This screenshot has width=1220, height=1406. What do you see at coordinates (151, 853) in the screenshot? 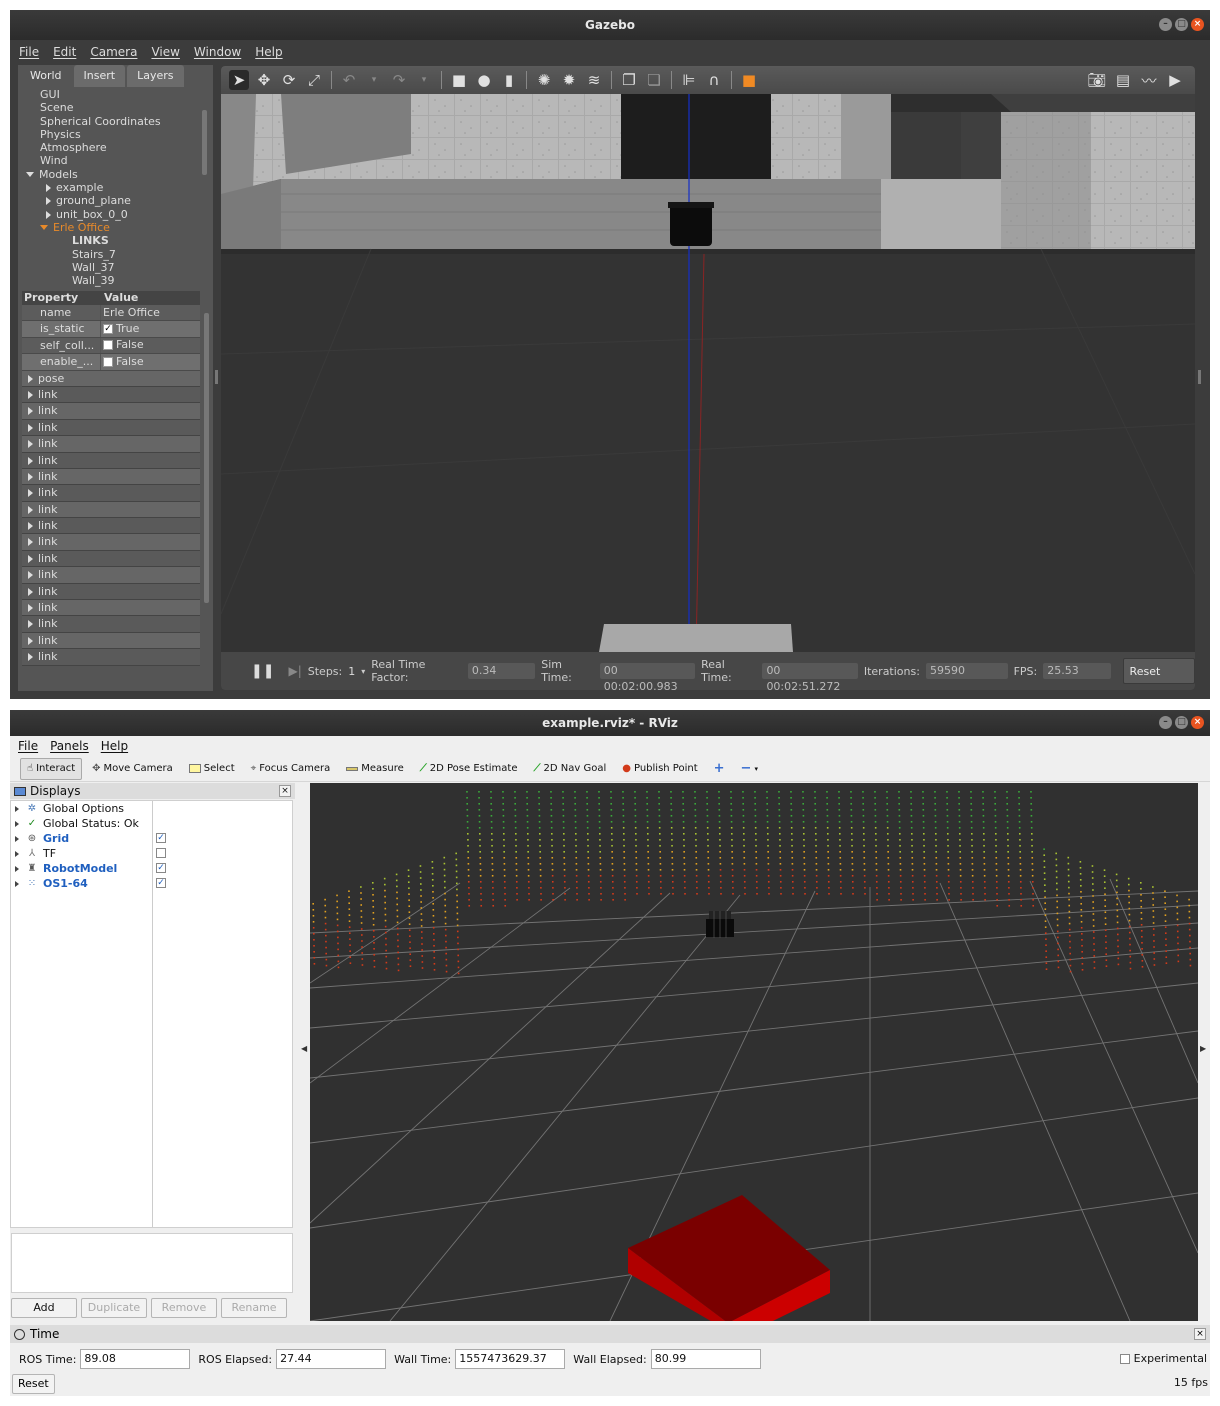
I see `display-row-tf: ⅄ TF` at bounding box center [151, 853].